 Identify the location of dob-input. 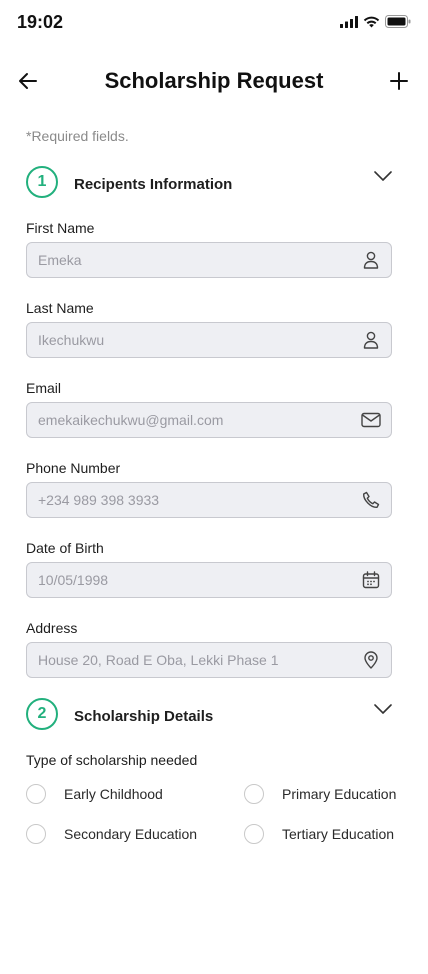
(199, 580).